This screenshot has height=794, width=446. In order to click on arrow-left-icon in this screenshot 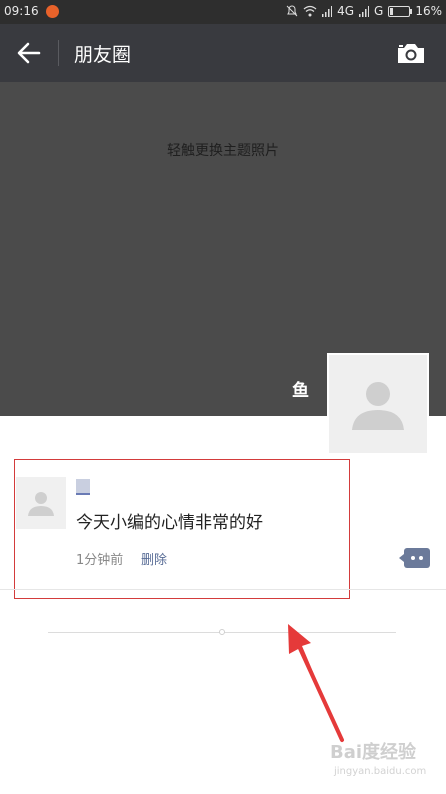, I will do `click(29, 53)`.